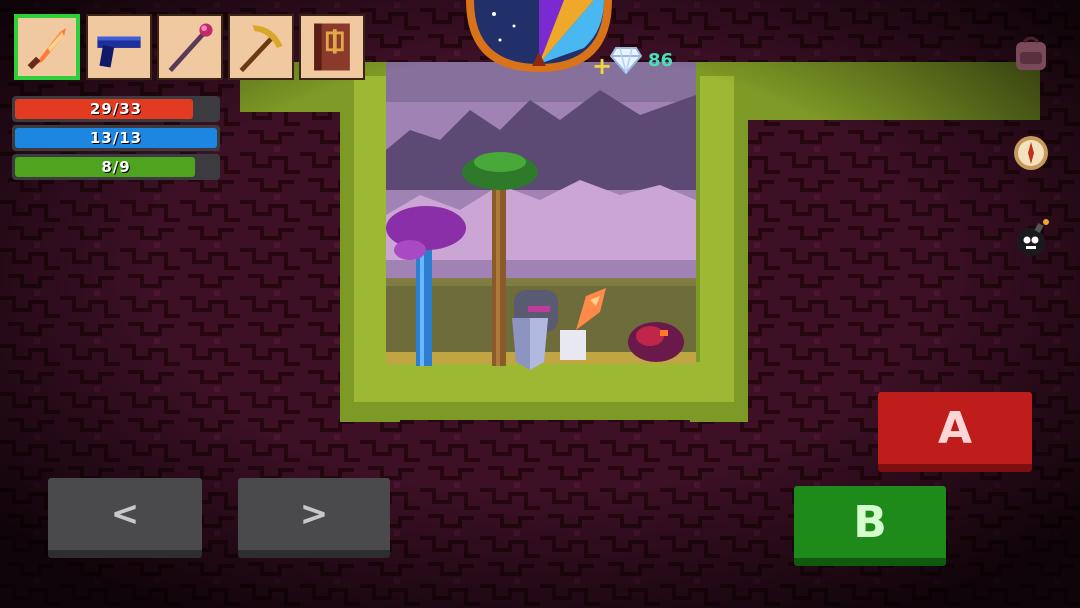  I want to click on flame-sword-icon, so click(46, 49).